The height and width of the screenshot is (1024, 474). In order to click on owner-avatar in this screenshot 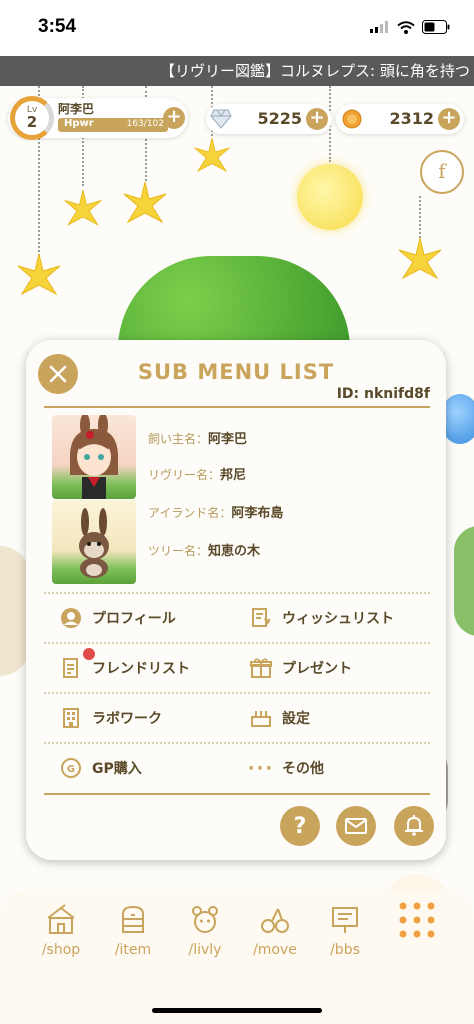, I will do `click(94, 457)`.